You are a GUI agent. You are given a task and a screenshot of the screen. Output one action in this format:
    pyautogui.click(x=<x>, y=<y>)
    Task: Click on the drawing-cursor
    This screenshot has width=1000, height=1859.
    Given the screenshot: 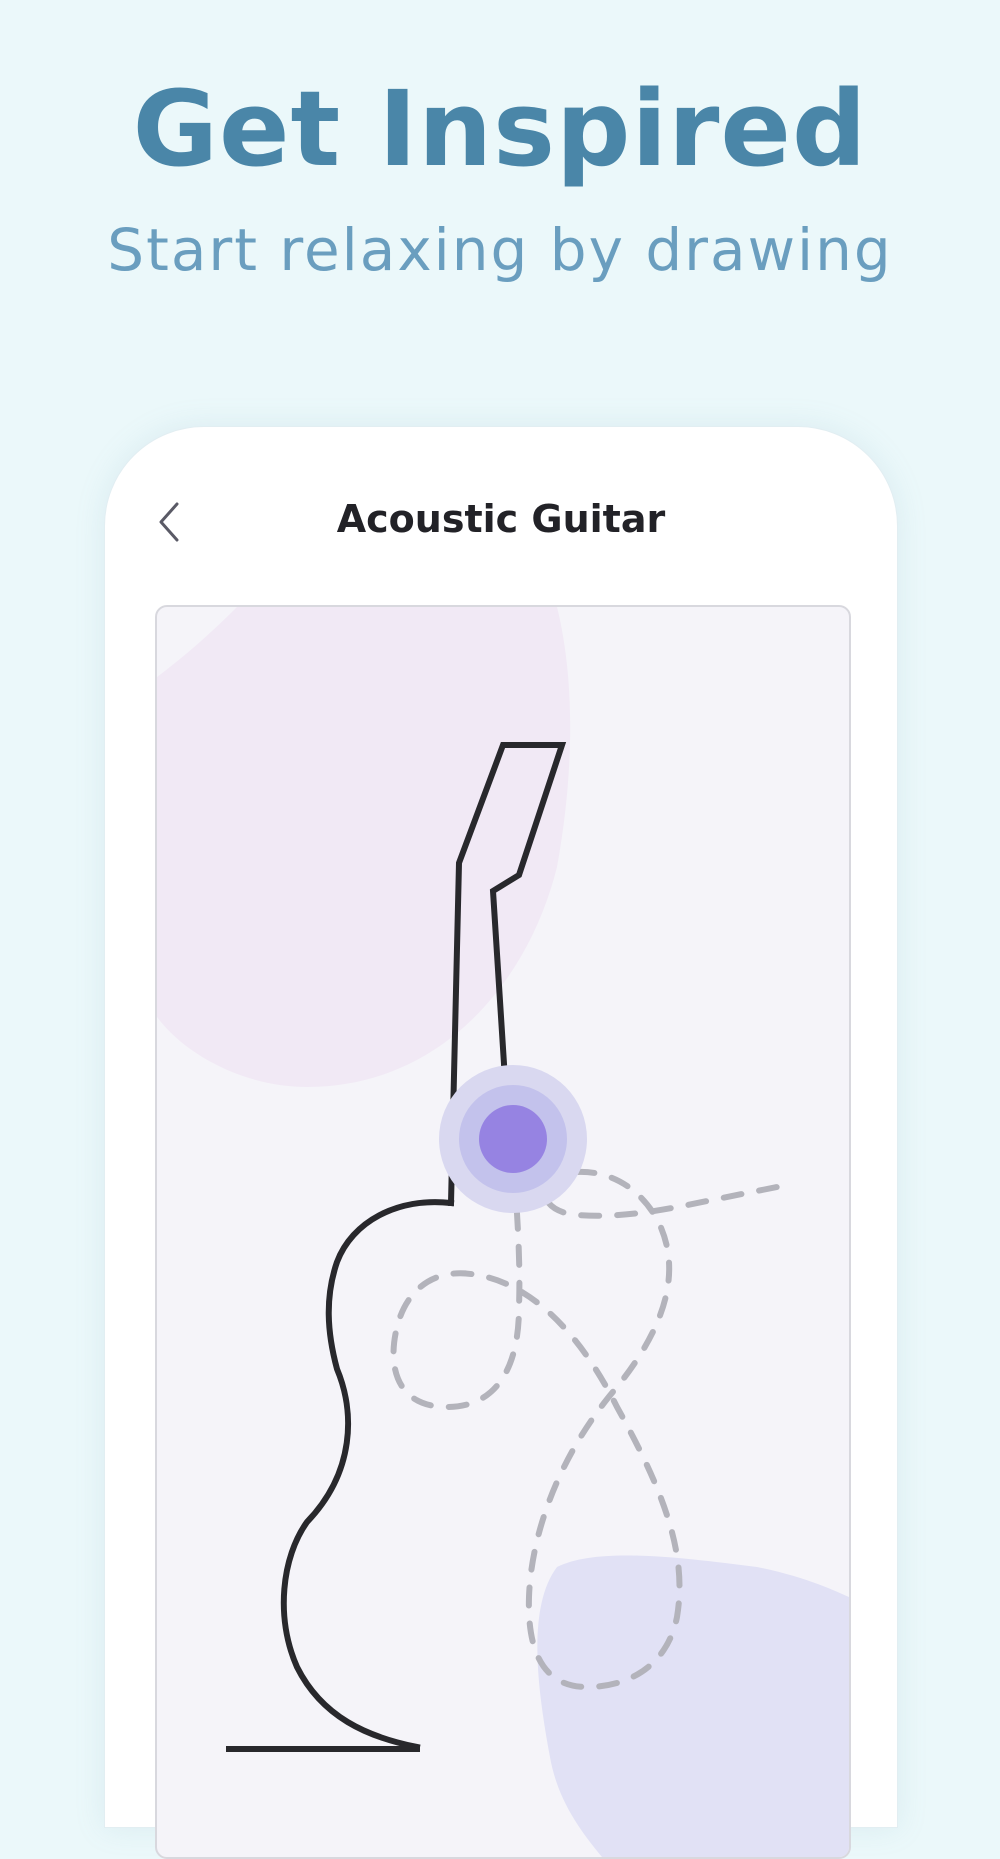 What is the action you would take?
    pyautogui.click(x=513, y=1139)
    